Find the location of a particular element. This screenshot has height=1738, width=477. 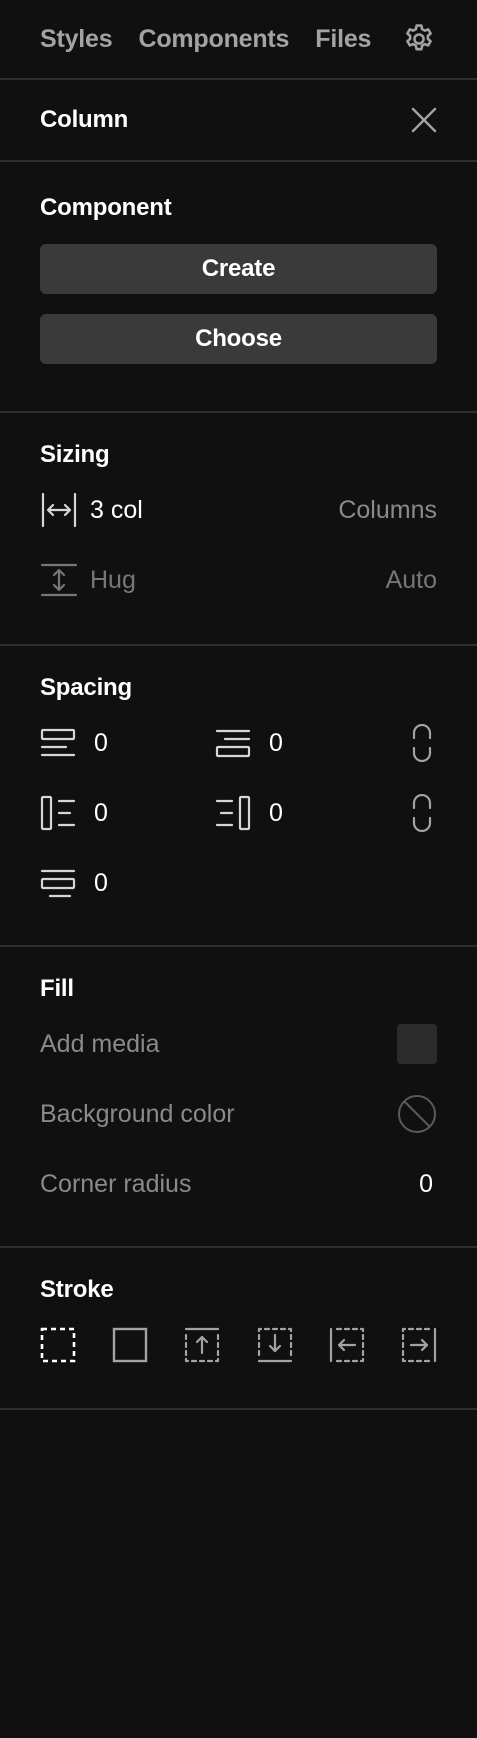

top-navigation: Styles Components Files is located at coordinates (238, 40).